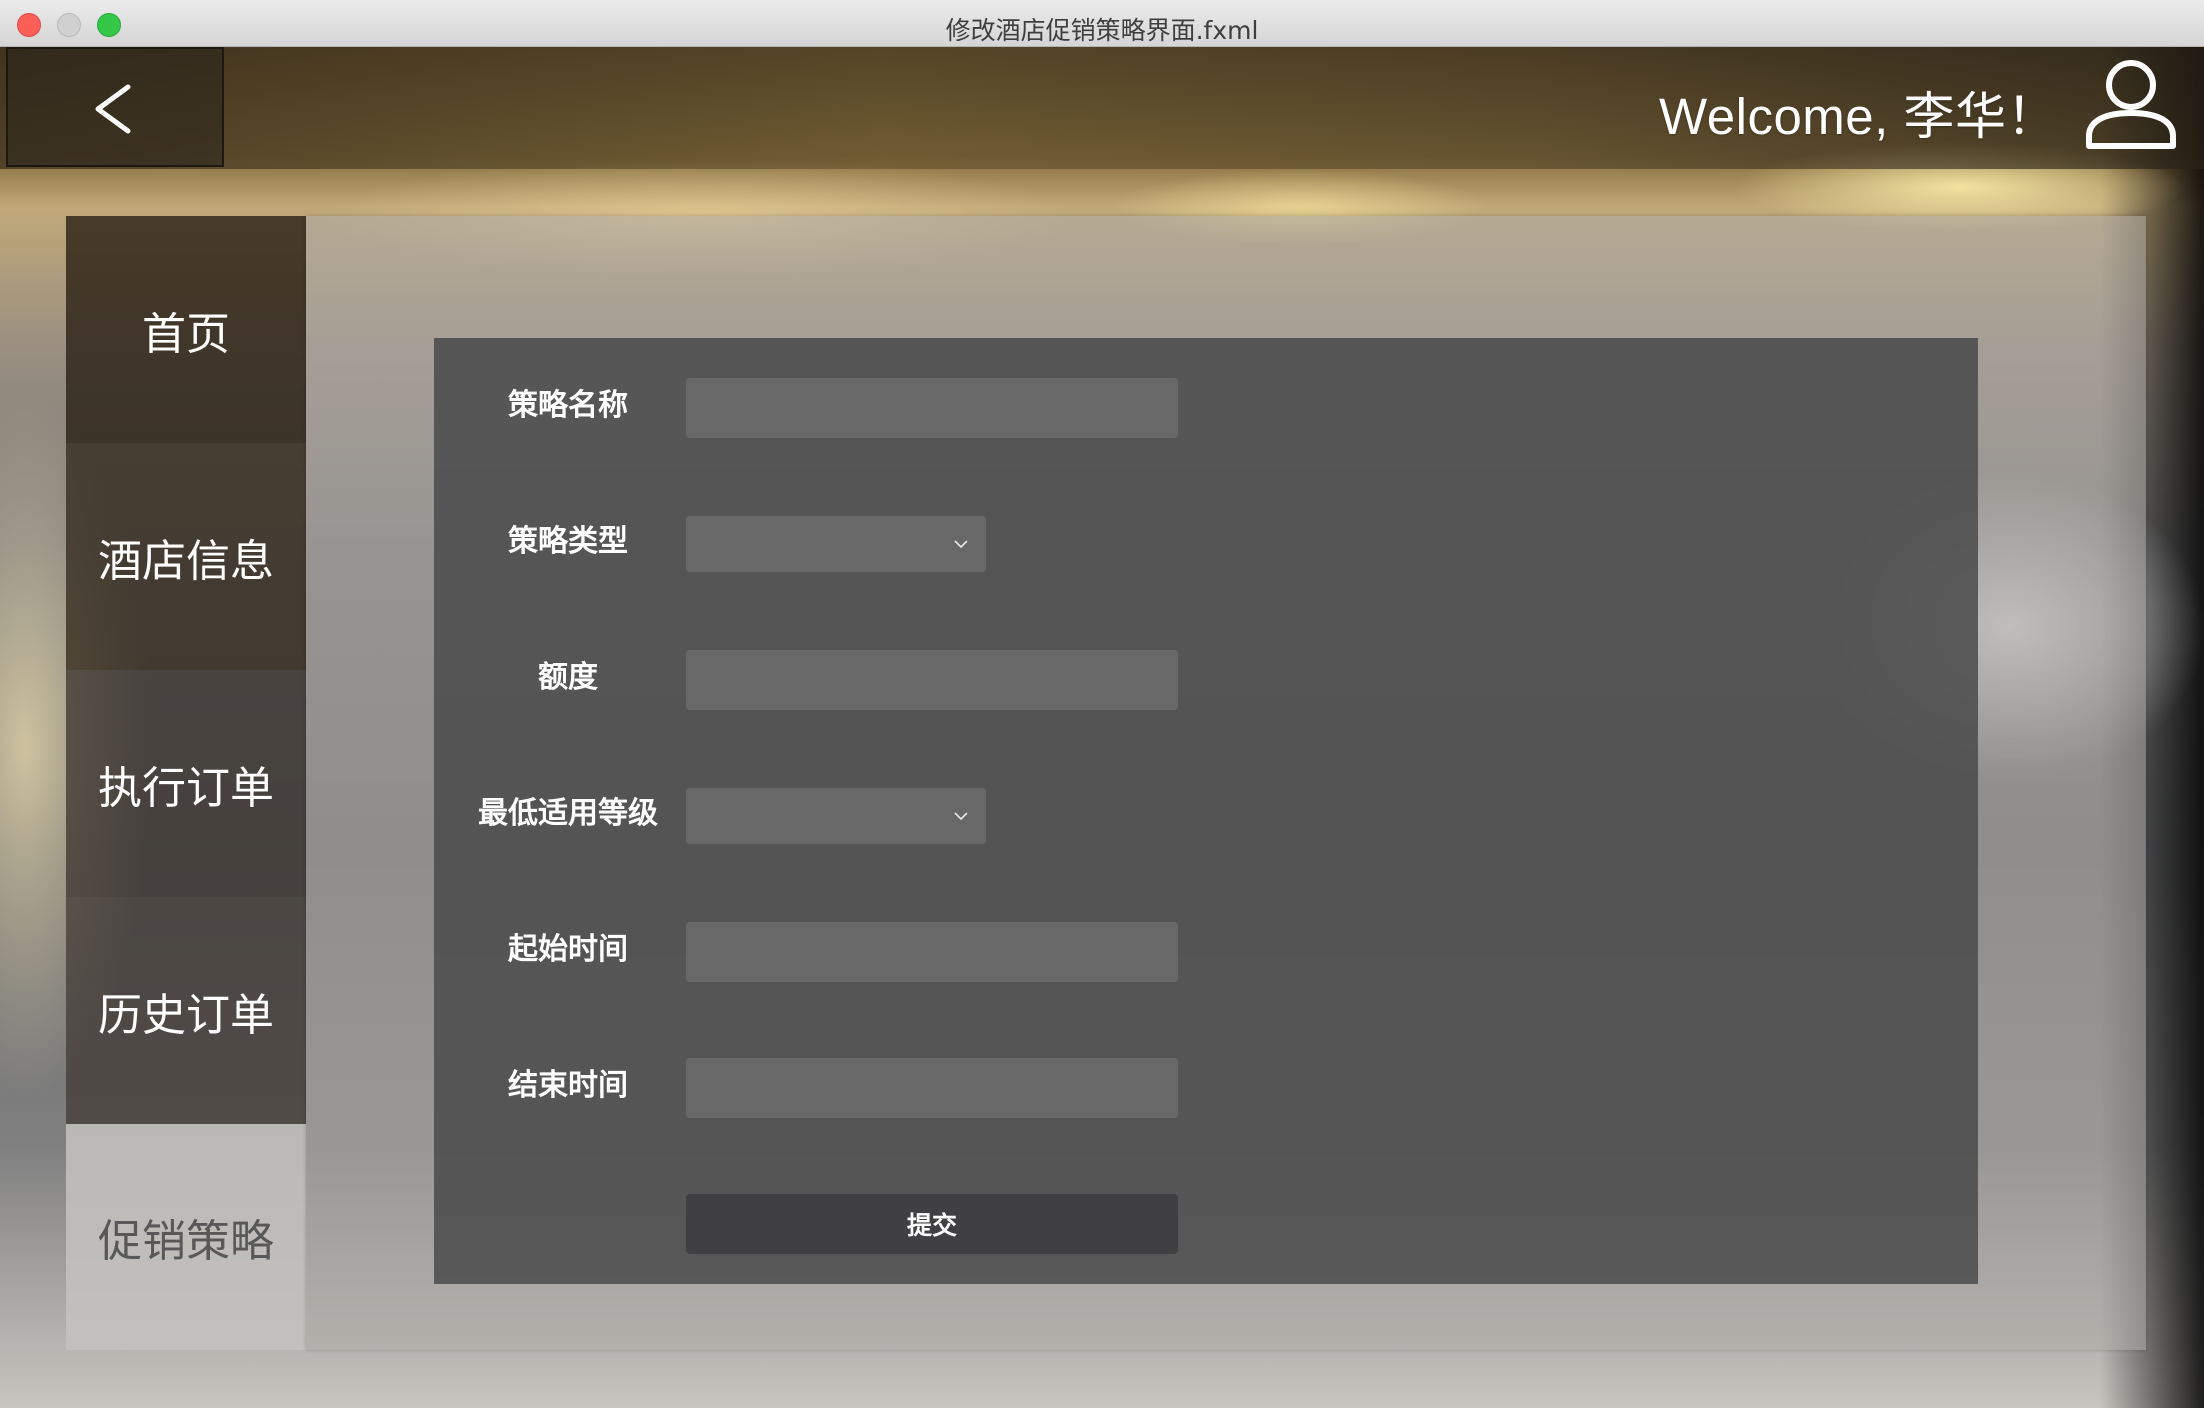 This screenshot has width=2204, height=1408. Describe the element at coordinates (836, 544) in the screenshot. I see `strategy-type-select` at that location.